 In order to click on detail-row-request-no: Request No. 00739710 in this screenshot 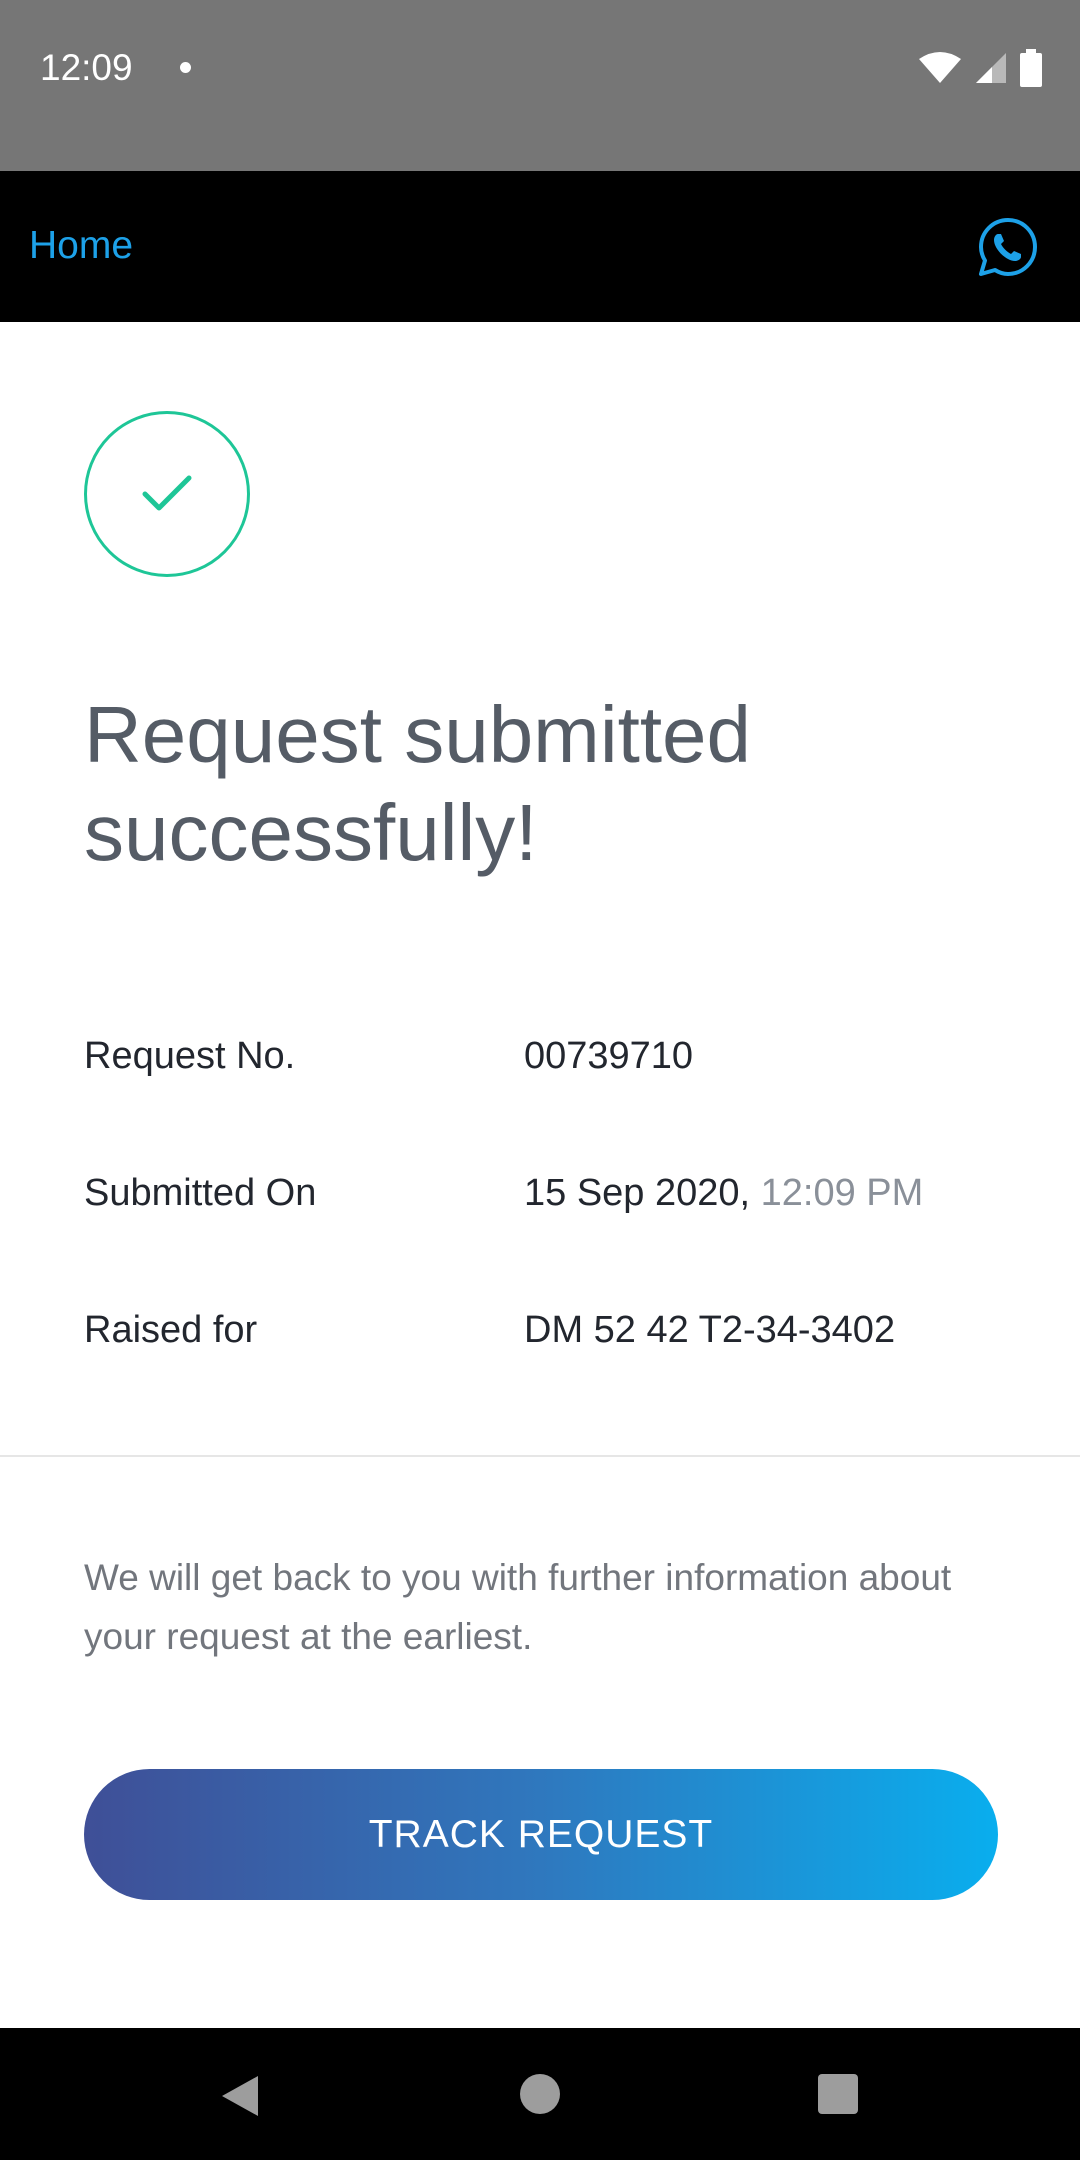, I will do `click(544, 1088)`.